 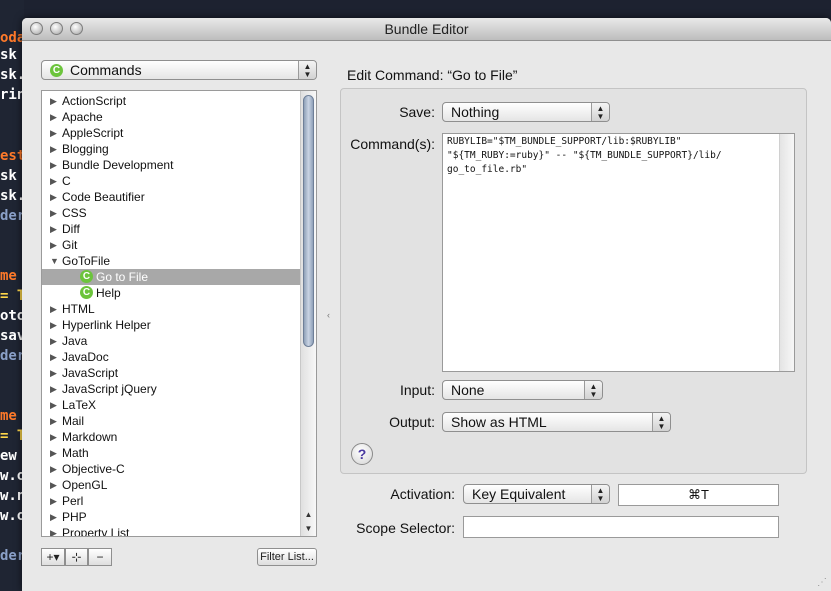 I want to click on tree-command-item: C Help, so click(x=171, y=293).